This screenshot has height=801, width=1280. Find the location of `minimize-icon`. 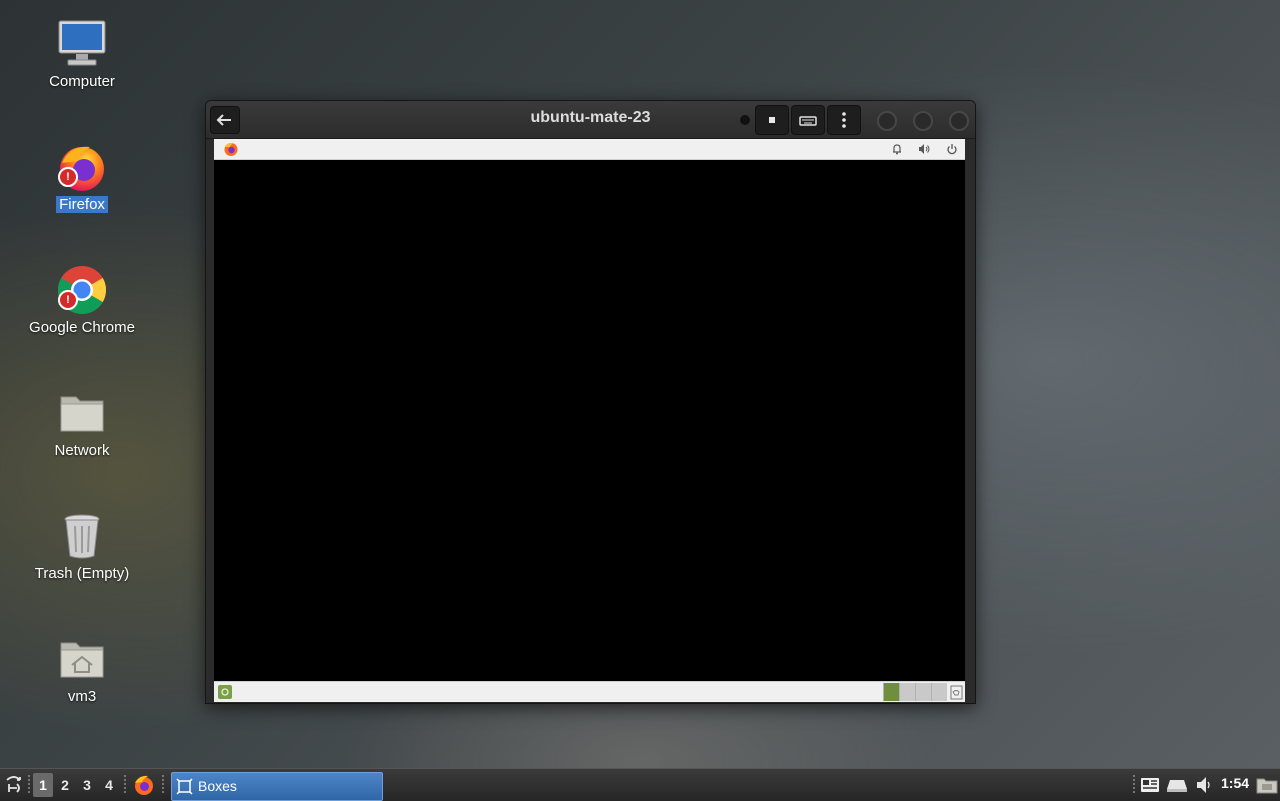

minimize-icon is located at coordinates (887, 121).